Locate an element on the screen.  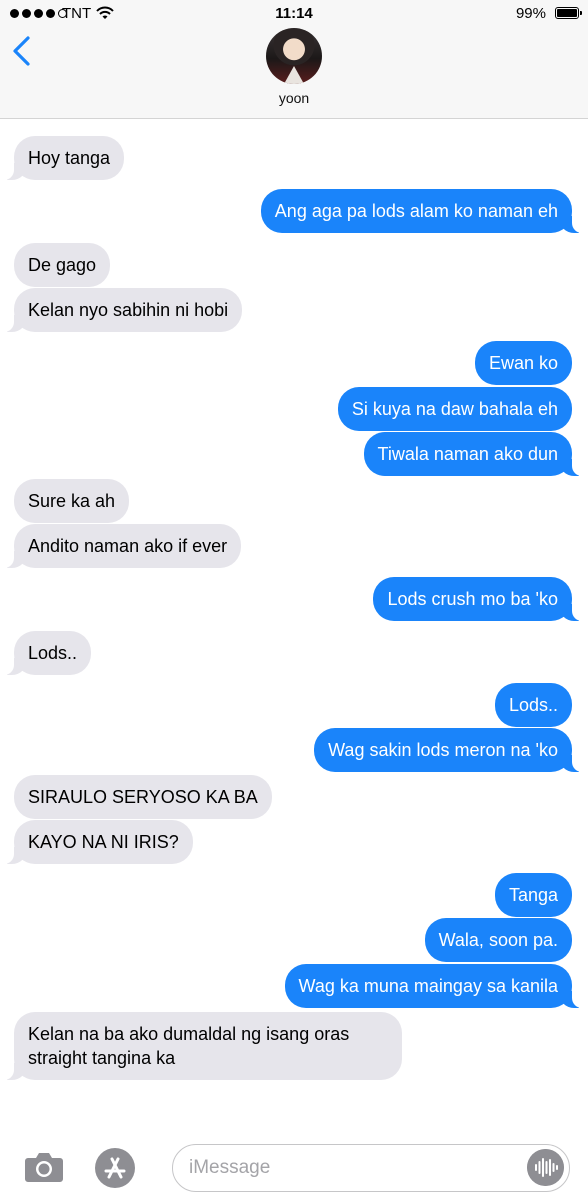
incoming-message: KAYO NA NI IRIS? is located at coordinates (98, 842).